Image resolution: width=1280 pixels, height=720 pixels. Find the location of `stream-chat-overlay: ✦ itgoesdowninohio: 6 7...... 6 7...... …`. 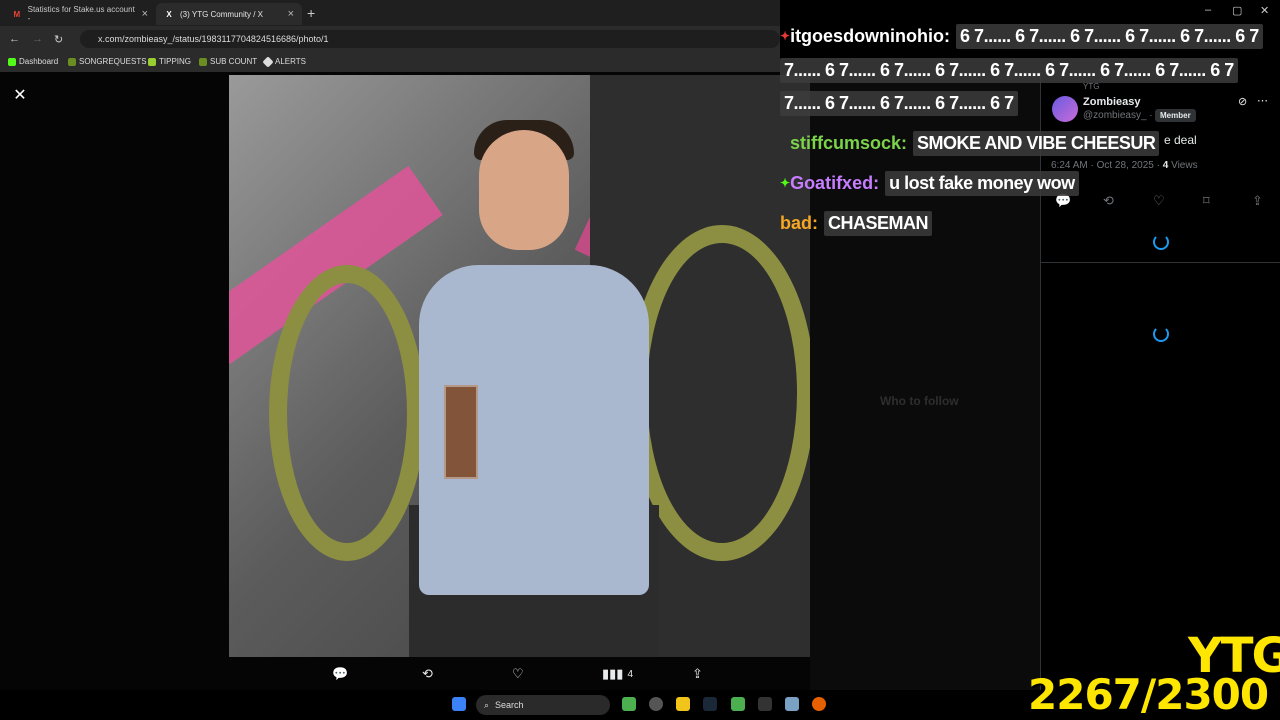

stream-chat-overlay: ✦ itgoesdowninohio: 6 7...... 6 7...... … is located at coordinates (1030, 120).